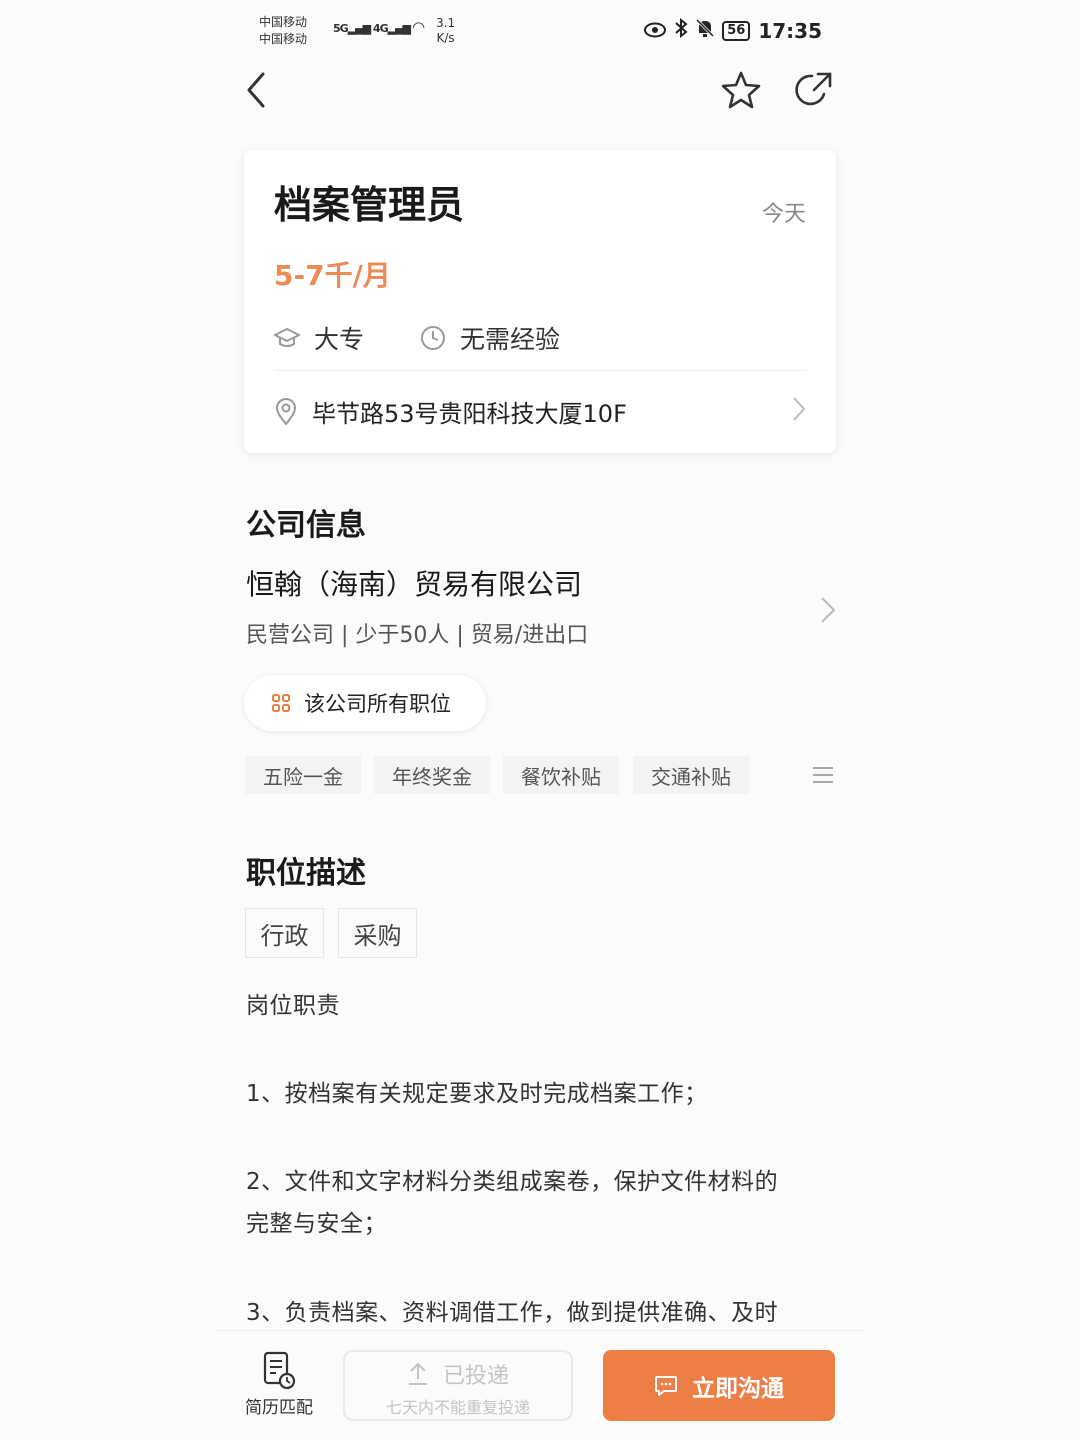 This screenshot has height=1440, width=1080. I want to click on education-label: 大专, so click(339, 339).